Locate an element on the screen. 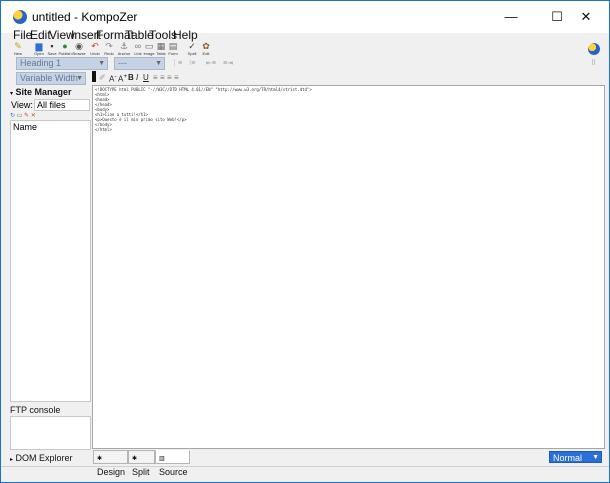 Image resolution: width=610 pixels, height=483 pixels. site-manager-title: Site Manager is located at coordinates (43, 92).